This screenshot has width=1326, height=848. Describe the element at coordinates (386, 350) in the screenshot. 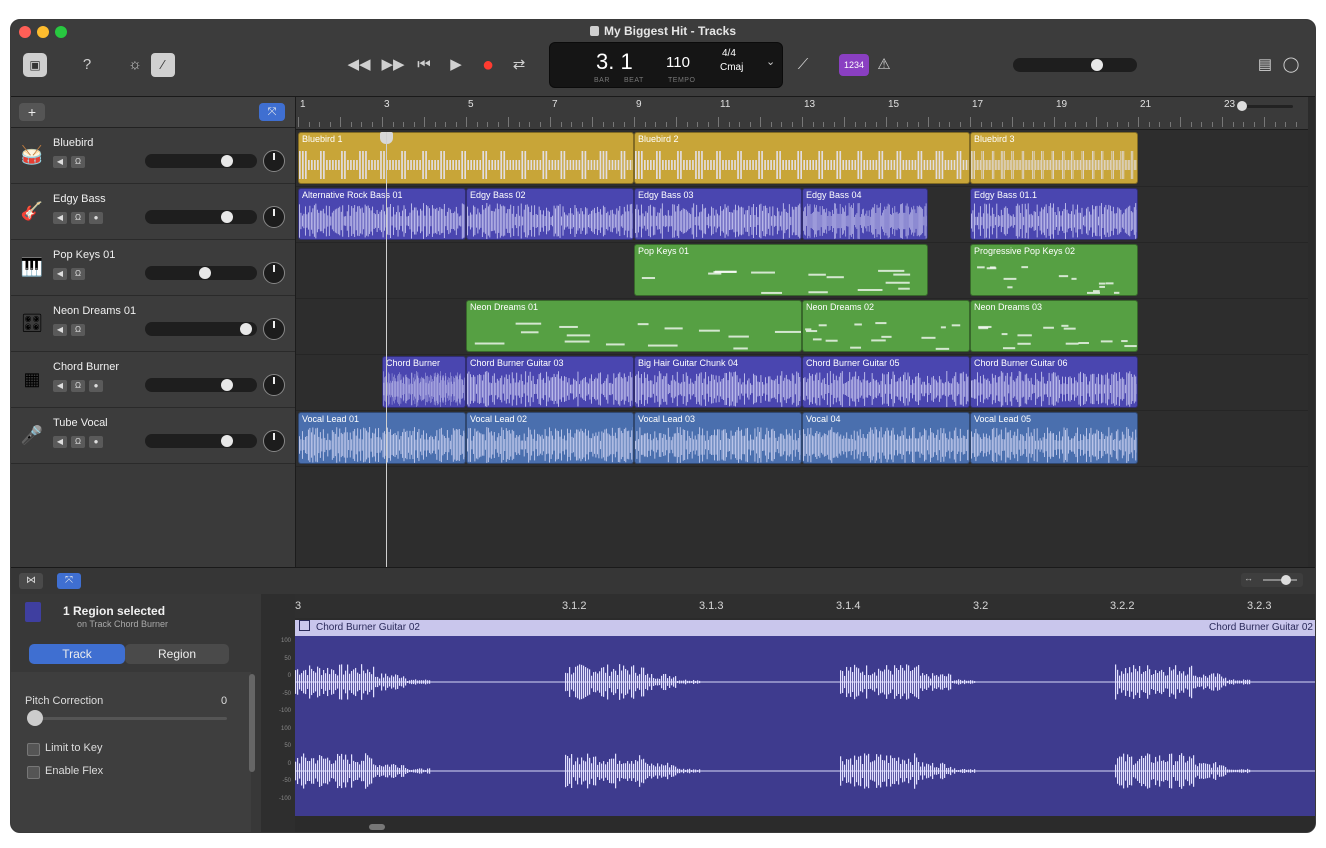

I see `playhead` at that location.